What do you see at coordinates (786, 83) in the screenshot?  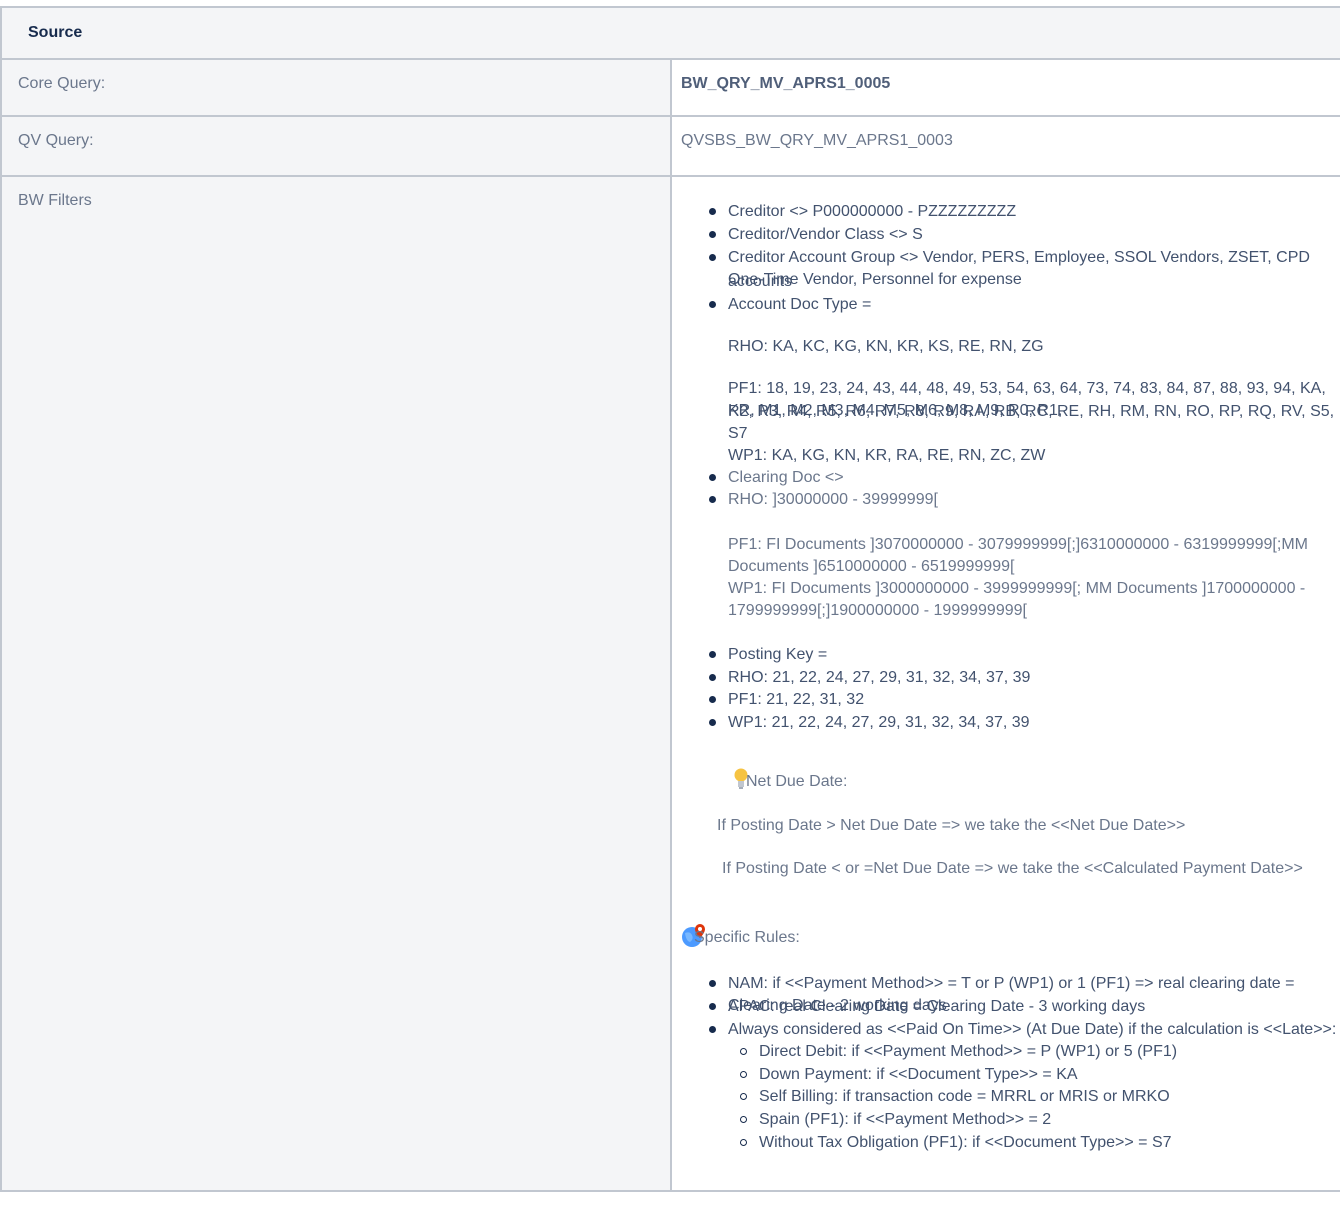 I see `core-query-value: BW_QRY_MV_APRS1_0005` at bounding box center [786, 83].